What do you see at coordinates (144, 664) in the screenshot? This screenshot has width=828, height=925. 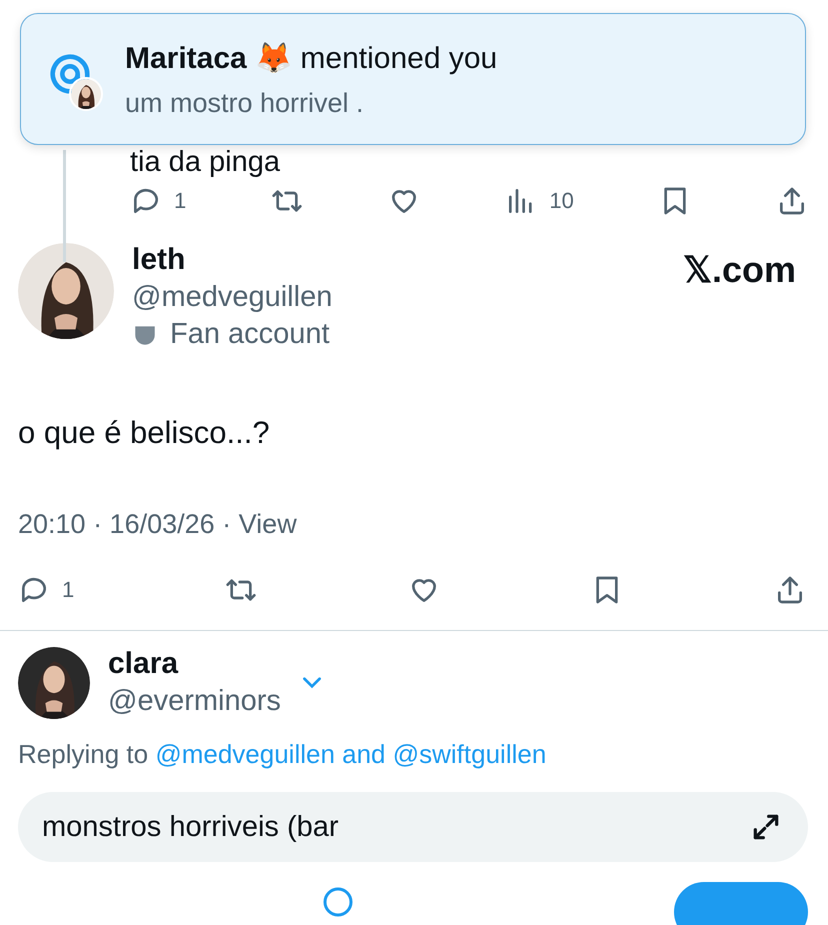 I see `user-name: clara` at bounding box center [144, 664].